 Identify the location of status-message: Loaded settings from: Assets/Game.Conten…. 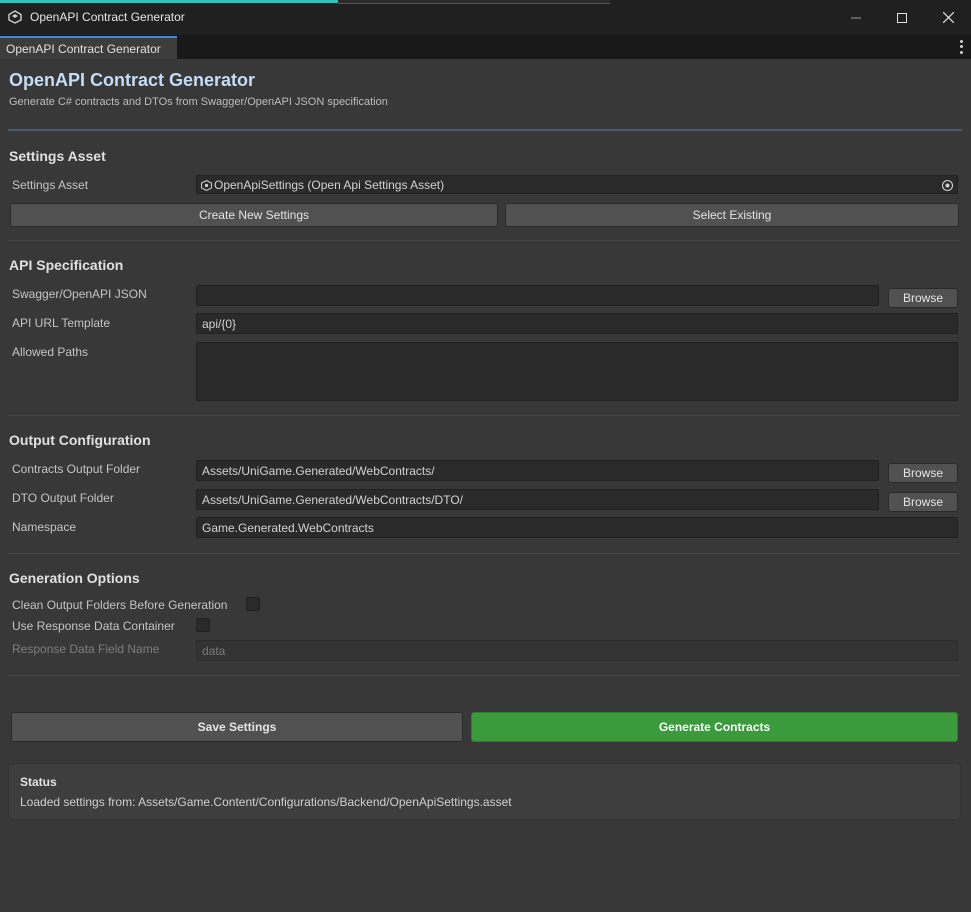
(266, 802).